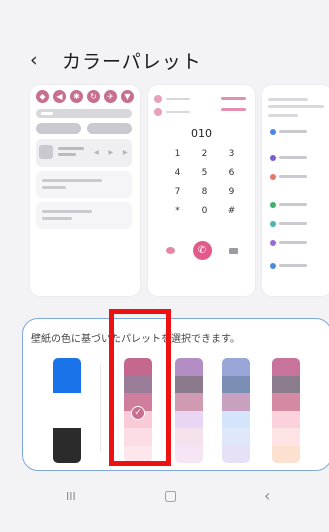  I want to click on media-card: ◀ ▶ ▶, so click(84, 153).